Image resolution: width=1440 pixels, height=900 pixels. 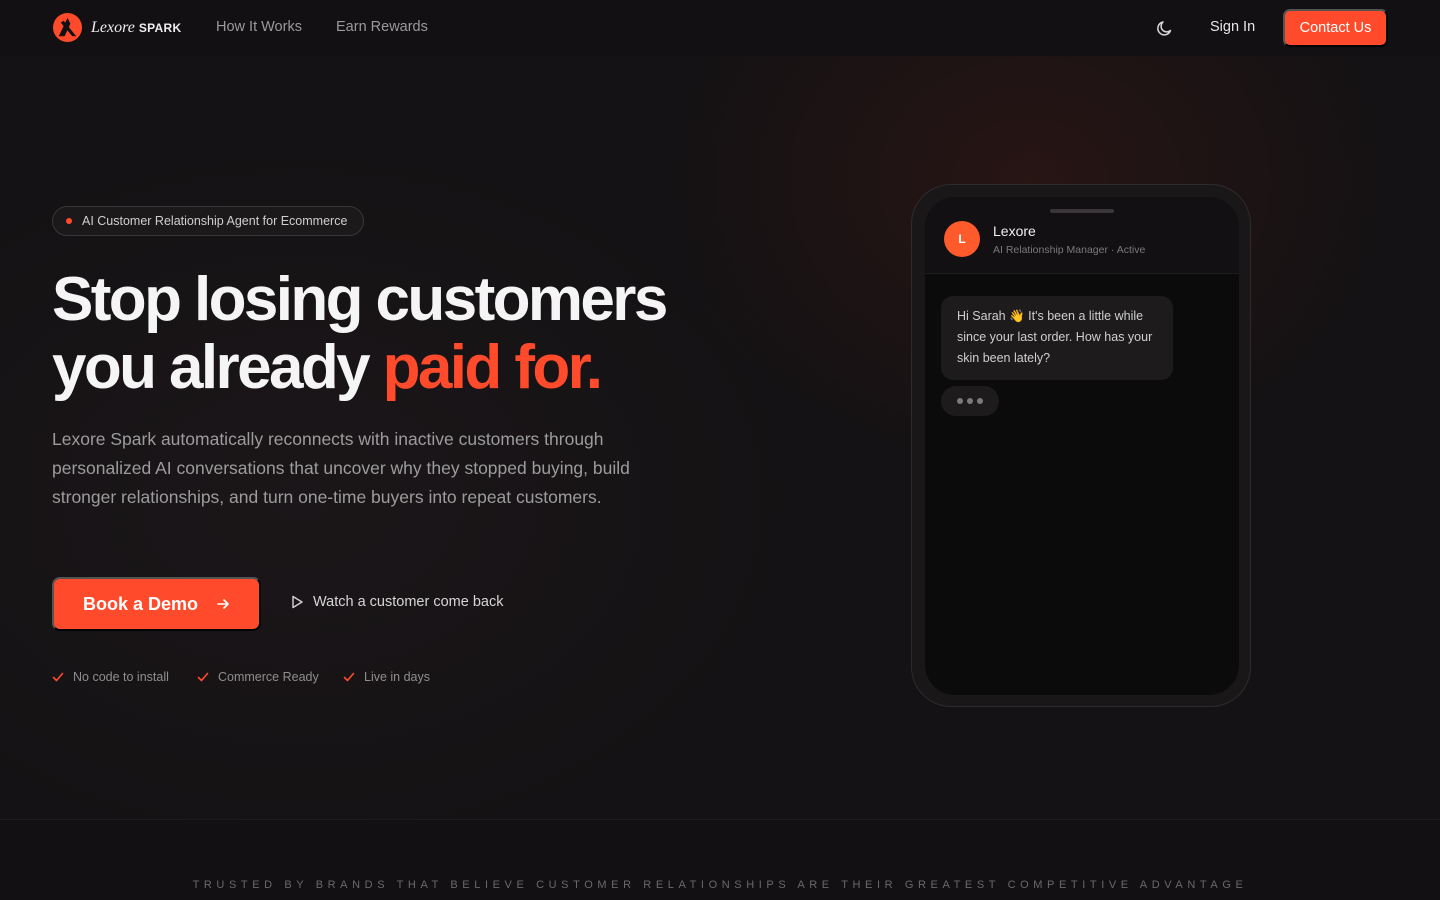 What do you see at coordinates (259, 27) in the screenshot?
I see `nav-link-how-it-works: How It Works` at bounding box center [259, 27].